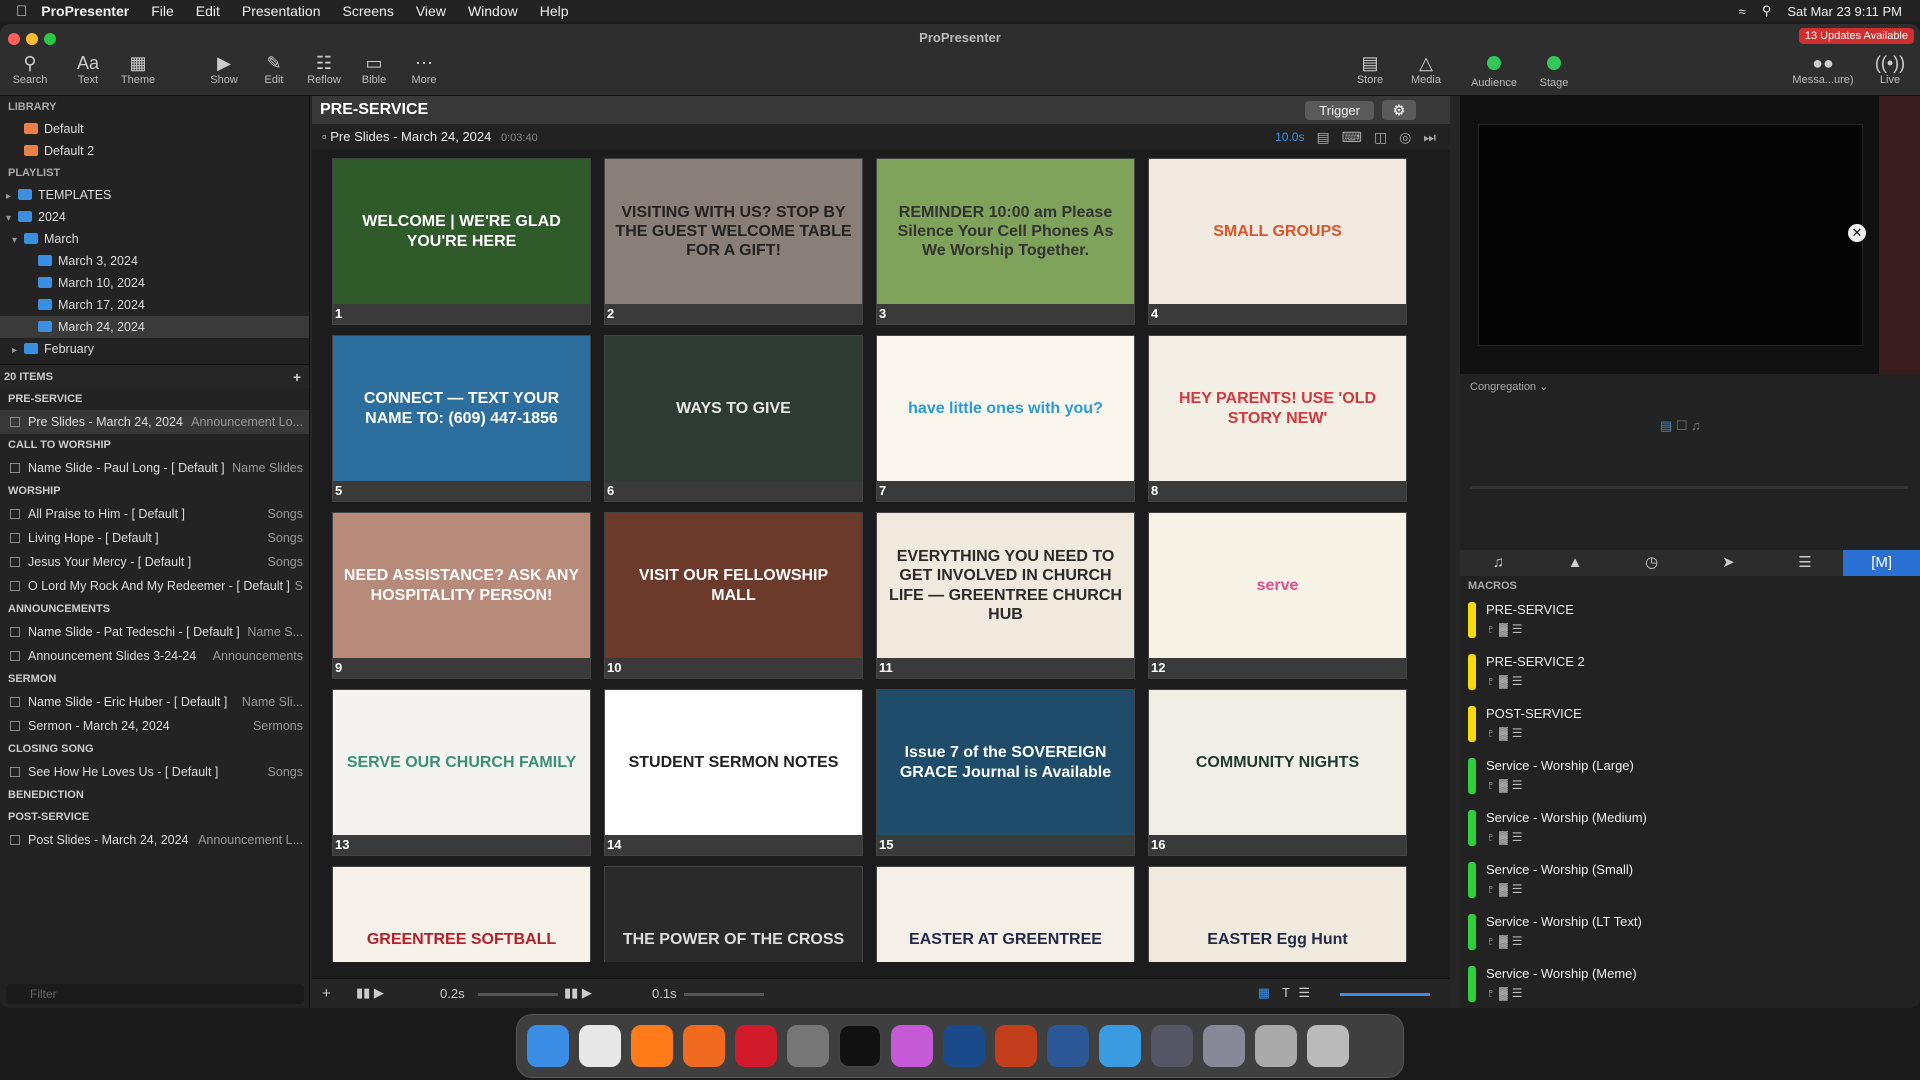 The height and width of the screenshot is (1080, 1920). What do you see at coordinates (548, 1046) in the screenshot?
I see `finder-icon` at bounding box center [548, 1046].